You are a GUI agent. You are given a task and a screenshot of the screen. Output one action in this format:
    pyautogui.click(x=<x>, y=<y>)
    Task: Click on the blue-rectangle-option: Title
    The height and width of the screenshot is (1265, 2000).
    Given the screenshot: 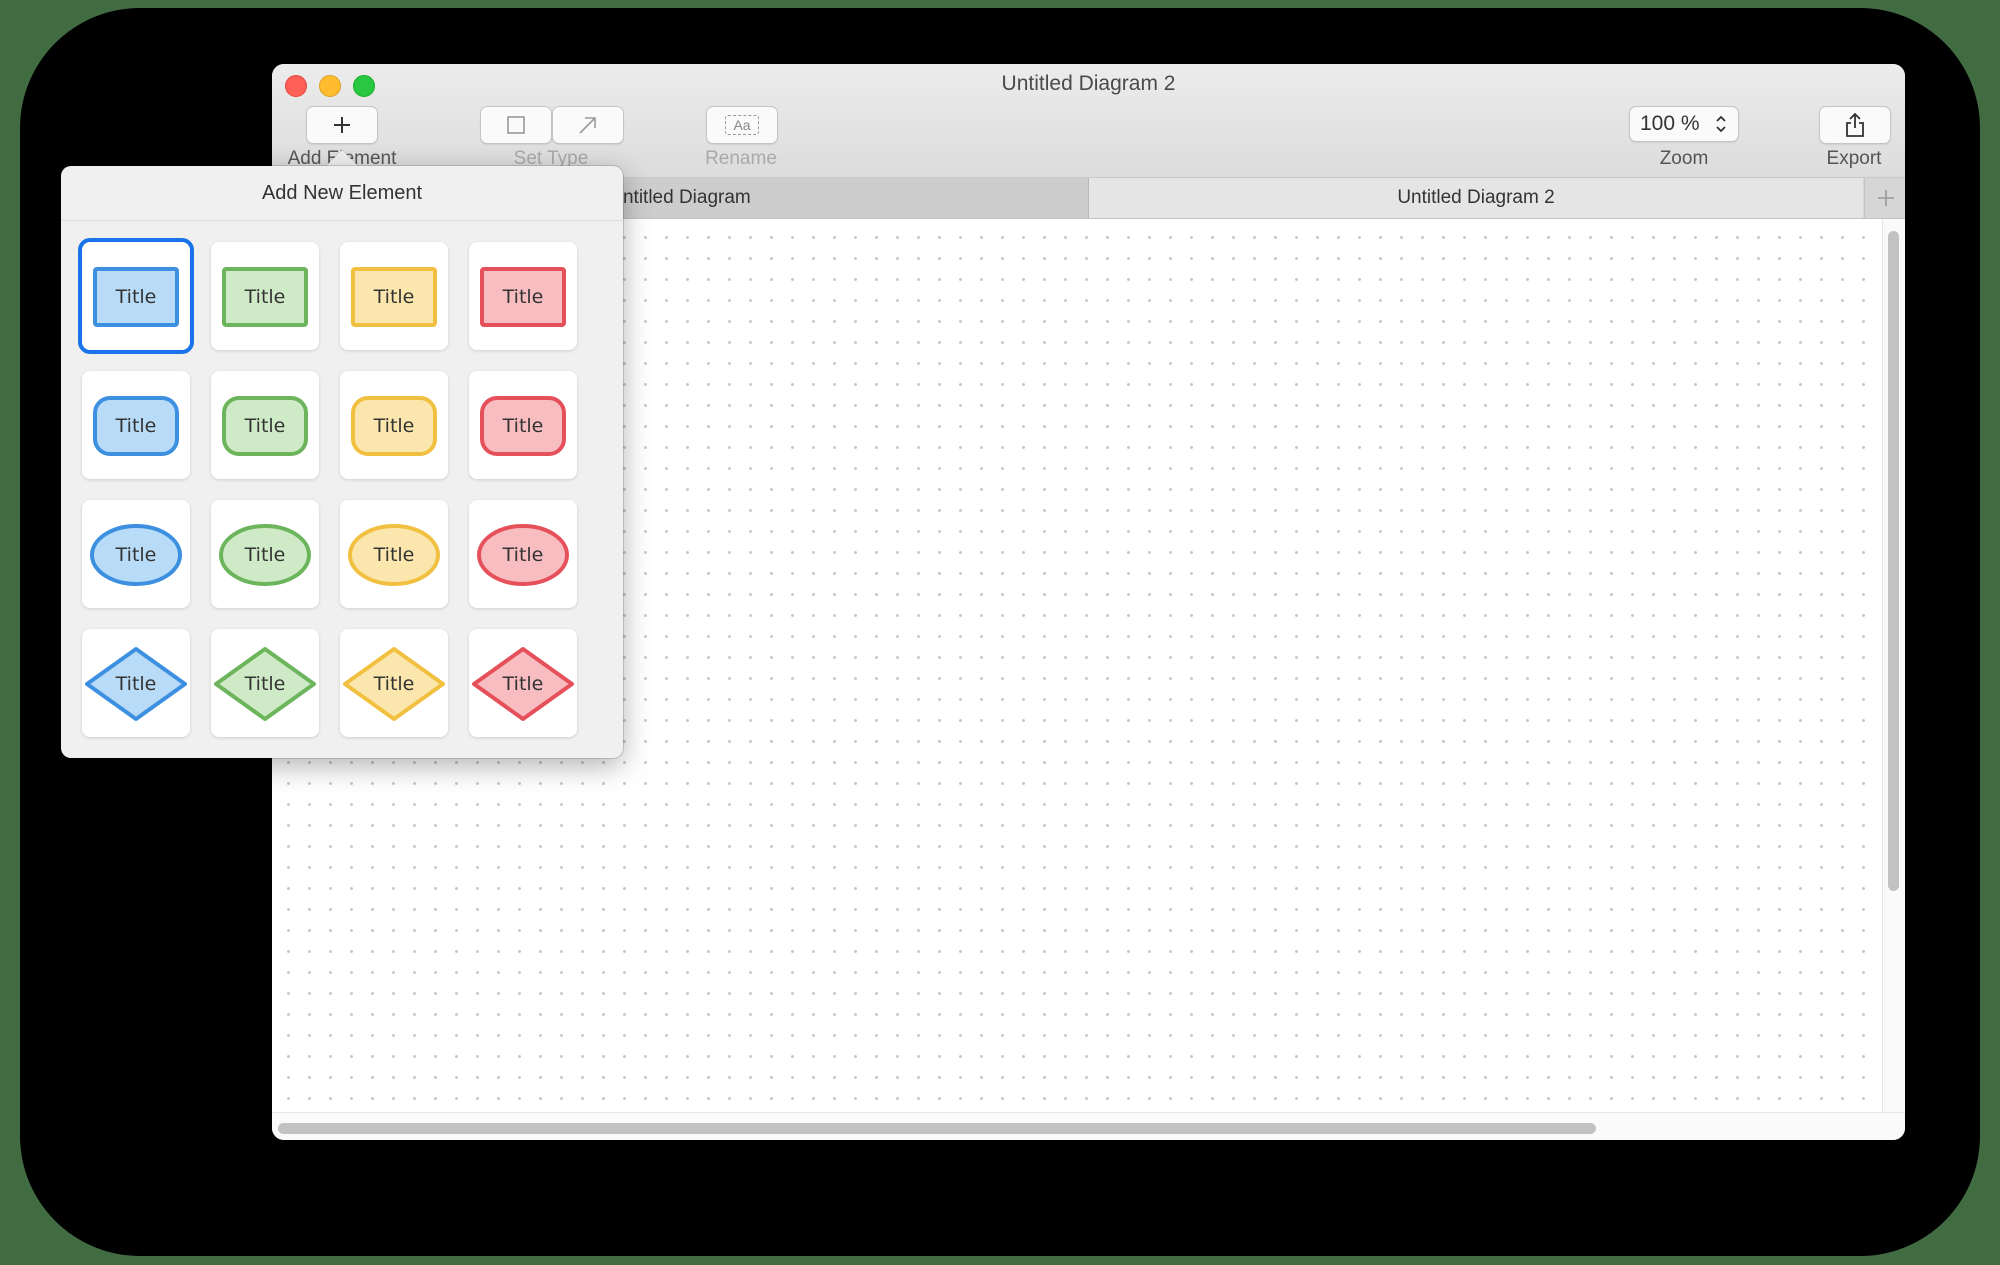 What is the action you would take?
    pyautogui.click(x=136, y=296)
    